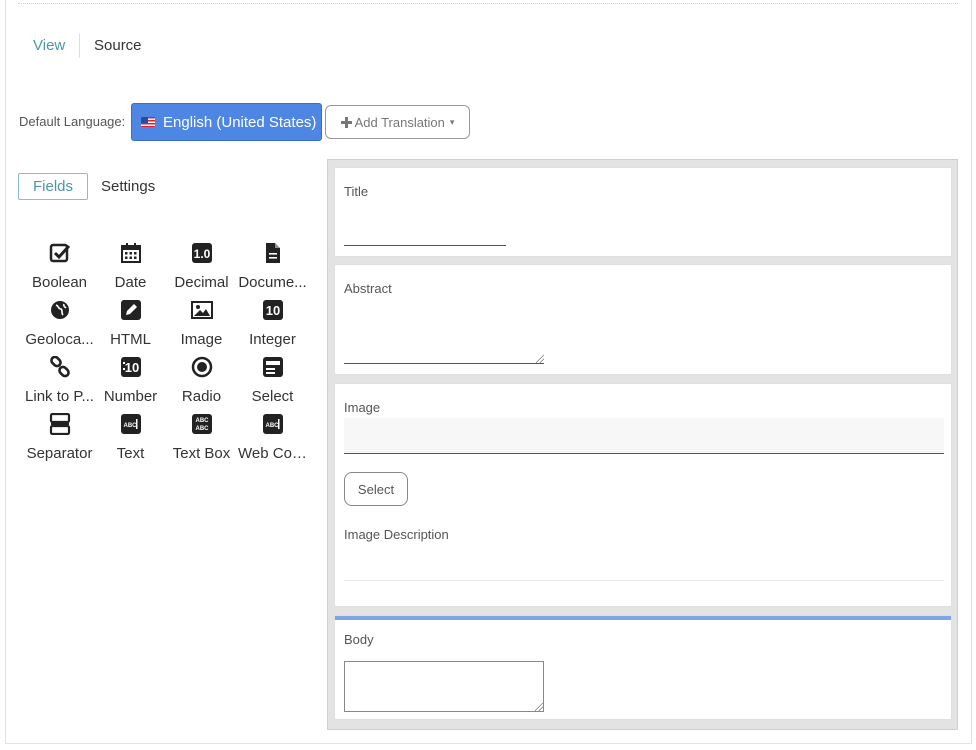 The image size is (976, 750). Describe the element at coordinates (346, 122) in the screenshot. I see `plus-icon` at that location.